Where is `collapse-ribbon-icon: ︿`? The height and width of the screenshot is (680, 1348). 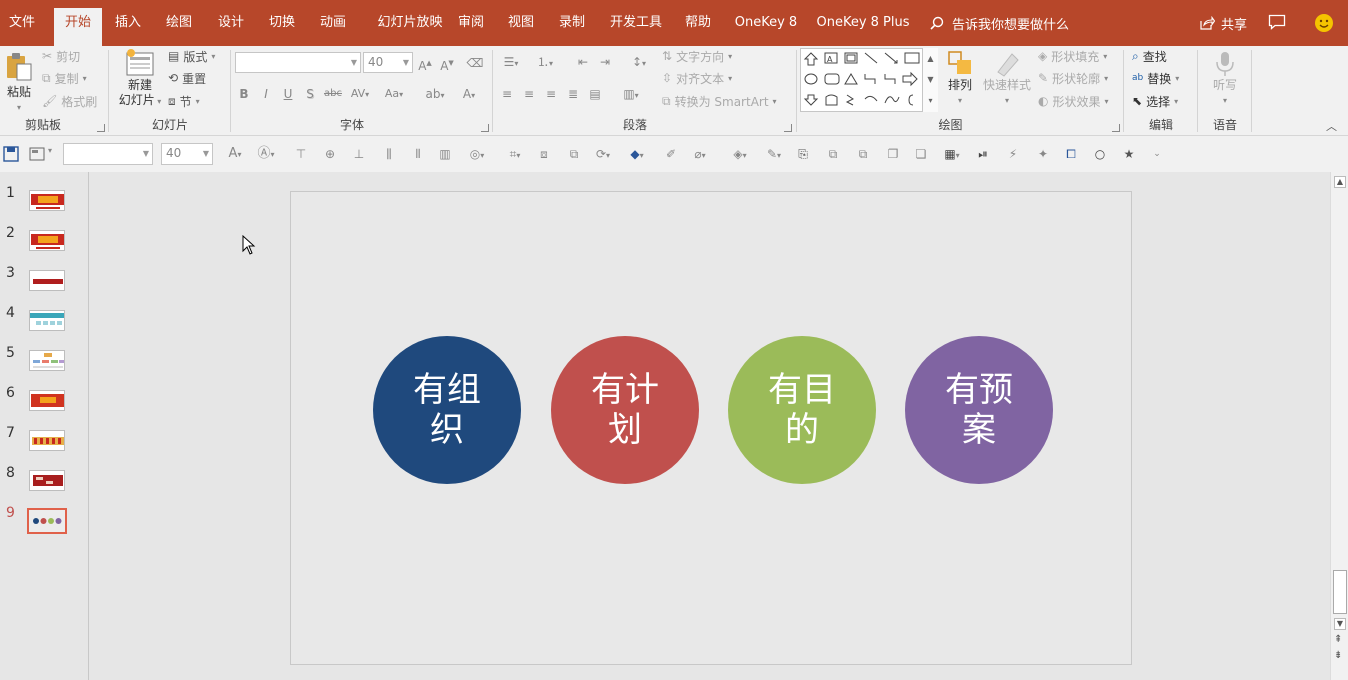 collapse-ribbon-icon: ︿ is located at coordinates (1331, 126).